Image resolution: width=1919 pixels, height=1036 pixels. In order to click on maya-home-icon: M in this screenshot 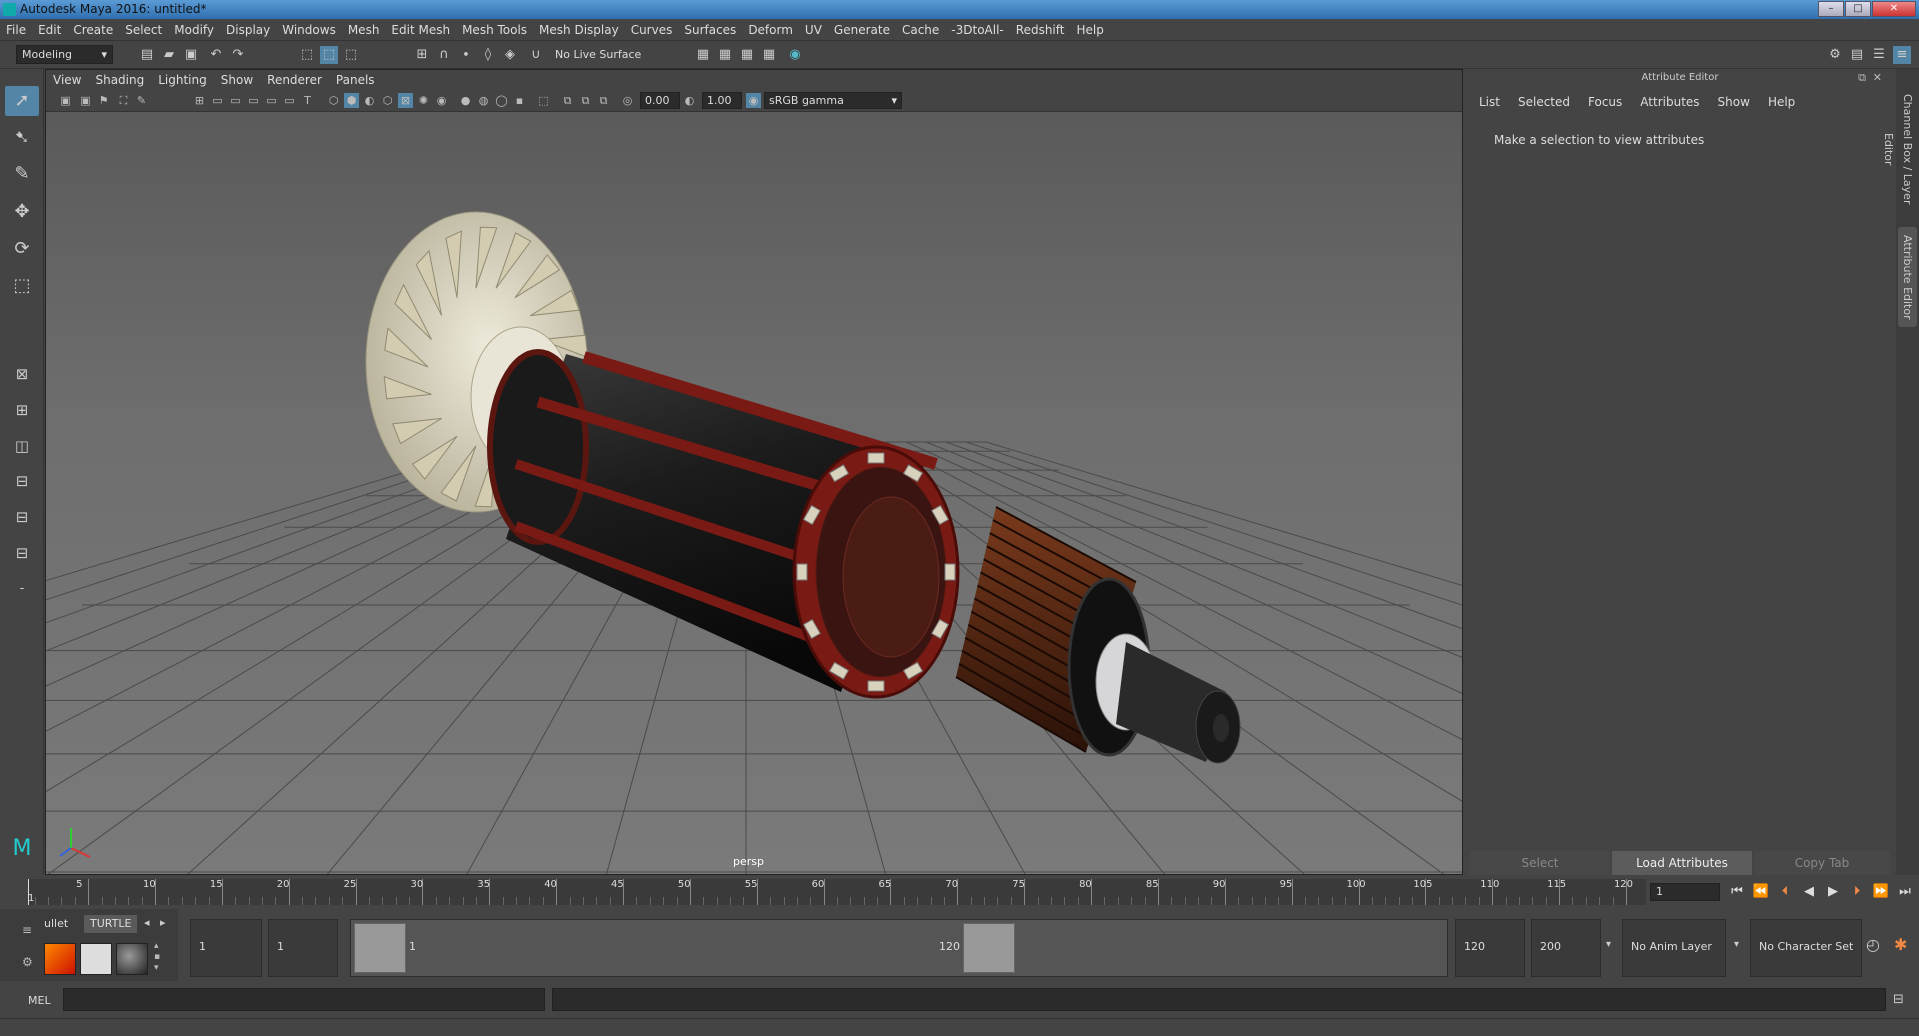, I will do `click(22, 849)`.